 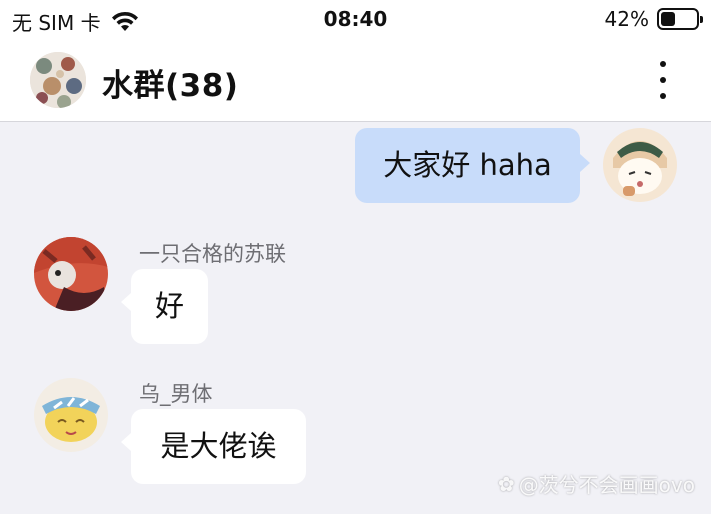 What do you see at coordinates (606, 485) in the screenshot?
I see `watermark-text: @茨兮不会画画ovo` at bounding box center [606, 485].